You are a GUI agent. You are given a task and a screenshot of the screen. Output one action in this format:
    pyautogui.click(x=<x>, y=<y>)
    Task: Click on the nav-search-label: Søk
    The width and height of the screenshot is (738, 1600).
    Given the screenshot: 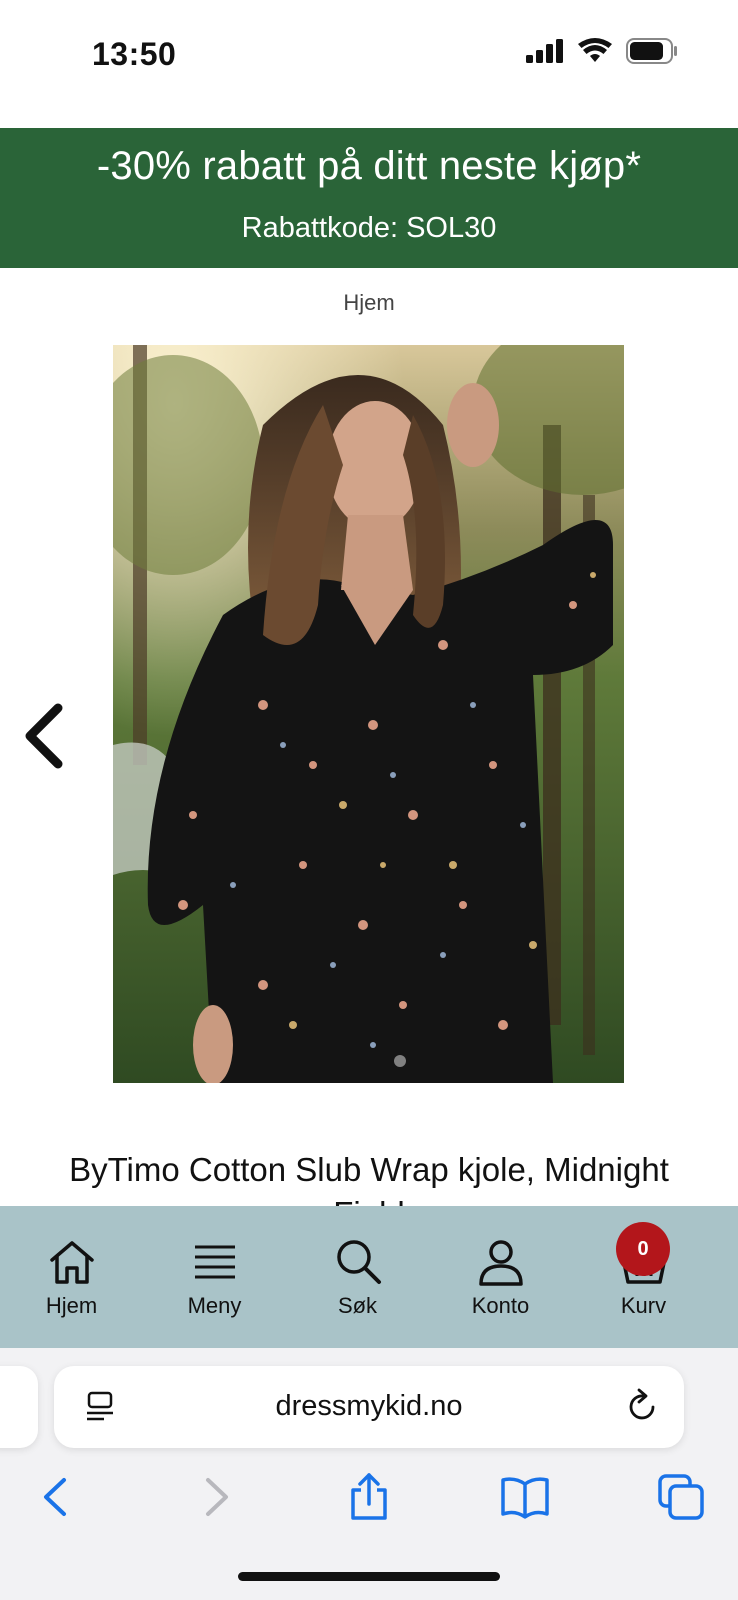 What is the action you would take?
    pyautogui.click(x=357, y=1305)
    